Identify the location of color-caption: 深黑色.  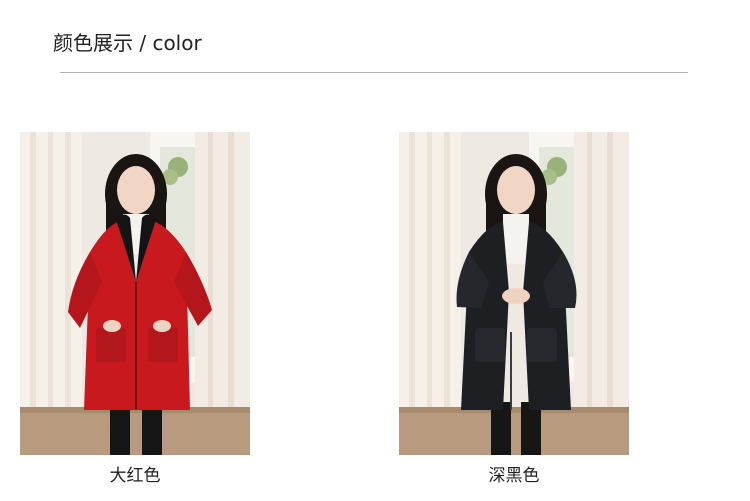
(514, 476).